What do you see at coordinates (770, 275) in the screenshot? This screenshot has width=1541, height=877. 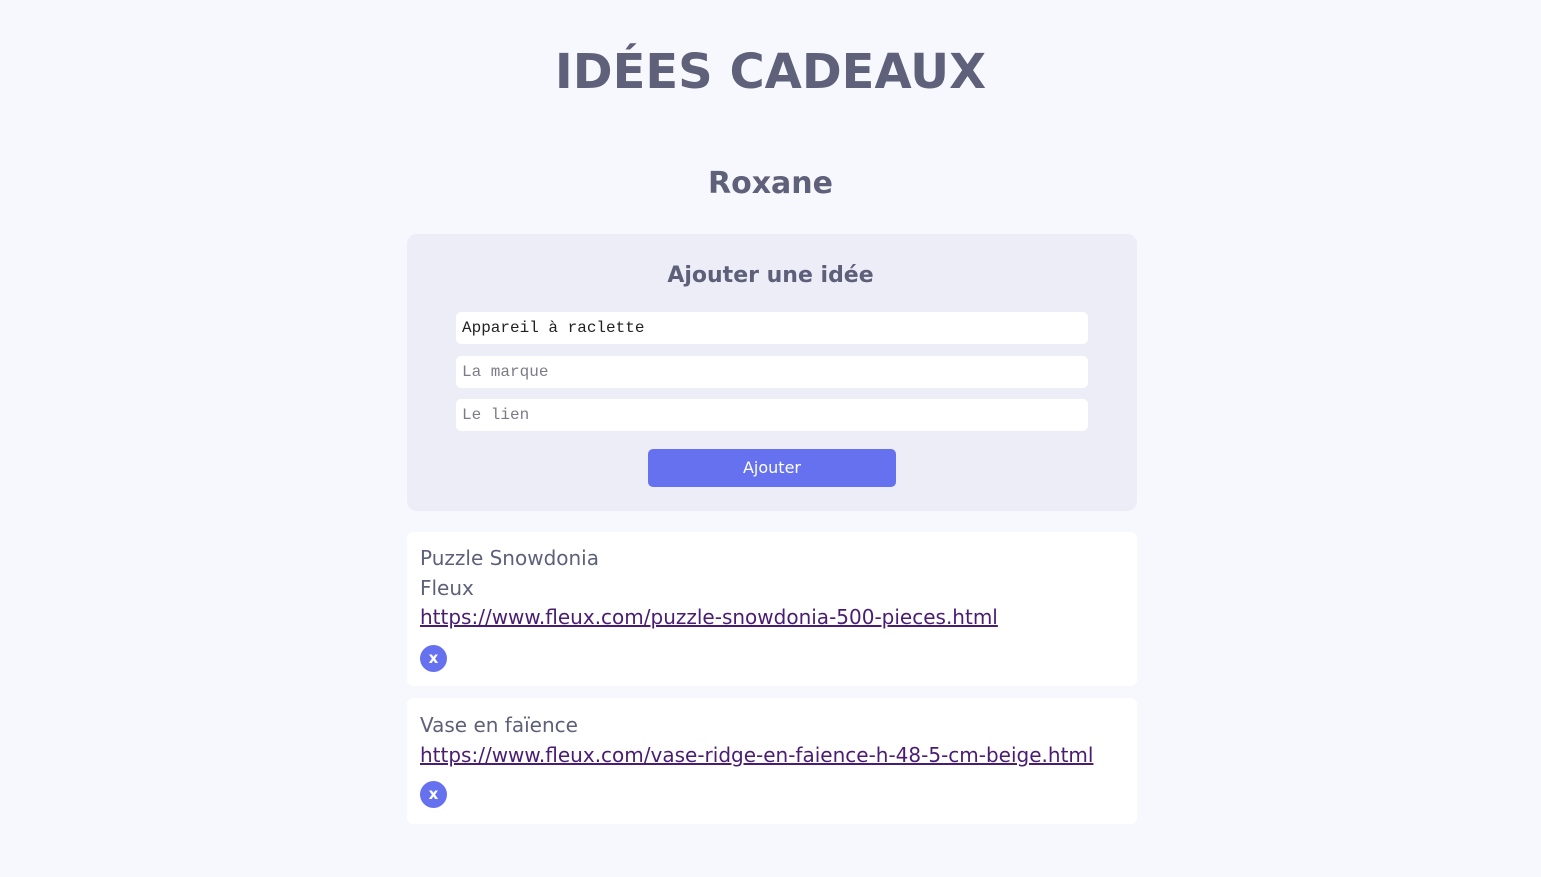 I see `add-idea-title: Ajouter une idée` at bounding box center [770, 275].